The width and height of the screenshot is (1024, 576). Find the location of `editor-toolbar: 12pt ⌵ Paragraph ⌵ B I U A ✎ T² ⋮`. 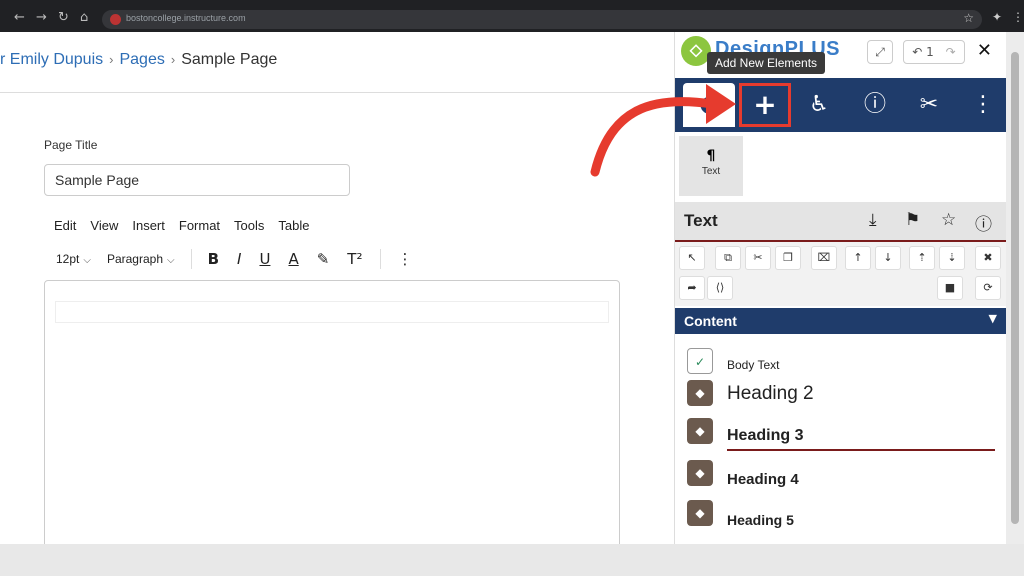

editor-toolbar: 12pt ⌵ Paragraph ⌵ B I U A ✎ T² ⋮ is located at coordinates (243, 259).